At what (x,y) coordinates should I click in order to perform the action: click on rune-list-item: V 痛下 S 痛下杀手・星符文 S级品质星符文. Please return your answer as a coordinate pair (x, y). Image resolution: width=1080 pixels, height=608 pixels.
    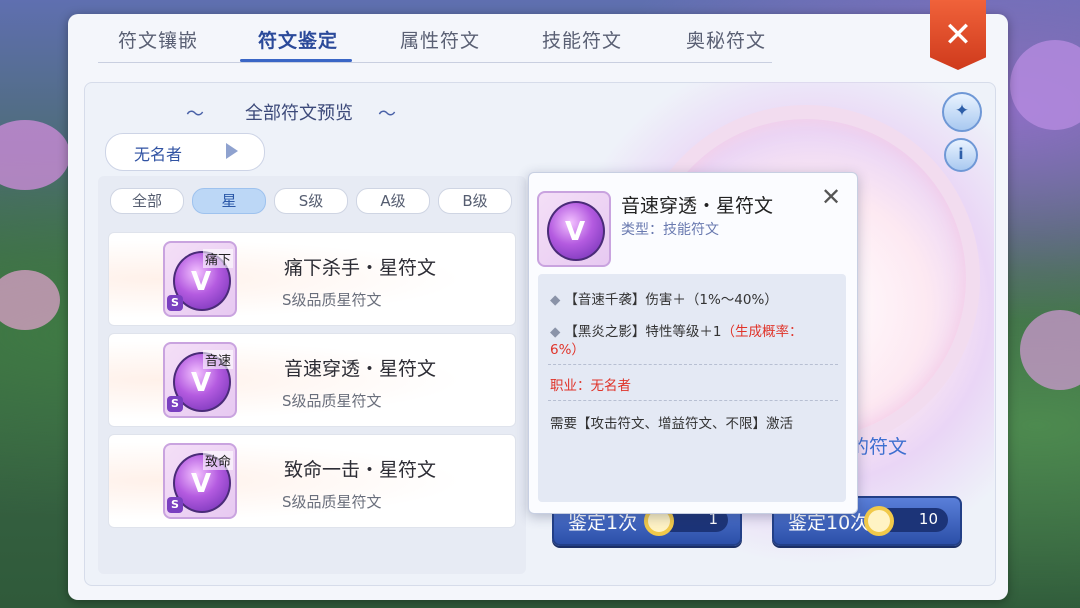
    Looking at the image, I should click on (312, 279).